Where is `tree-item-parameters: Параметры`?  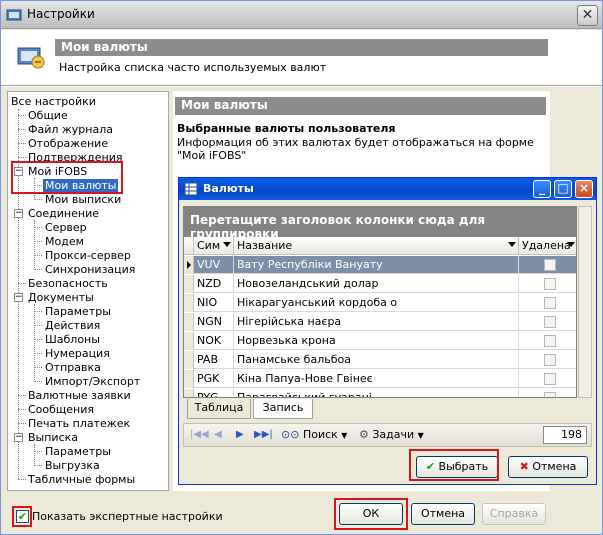
tree-item-parameters: Параметры is located at coordinates (78, 312).